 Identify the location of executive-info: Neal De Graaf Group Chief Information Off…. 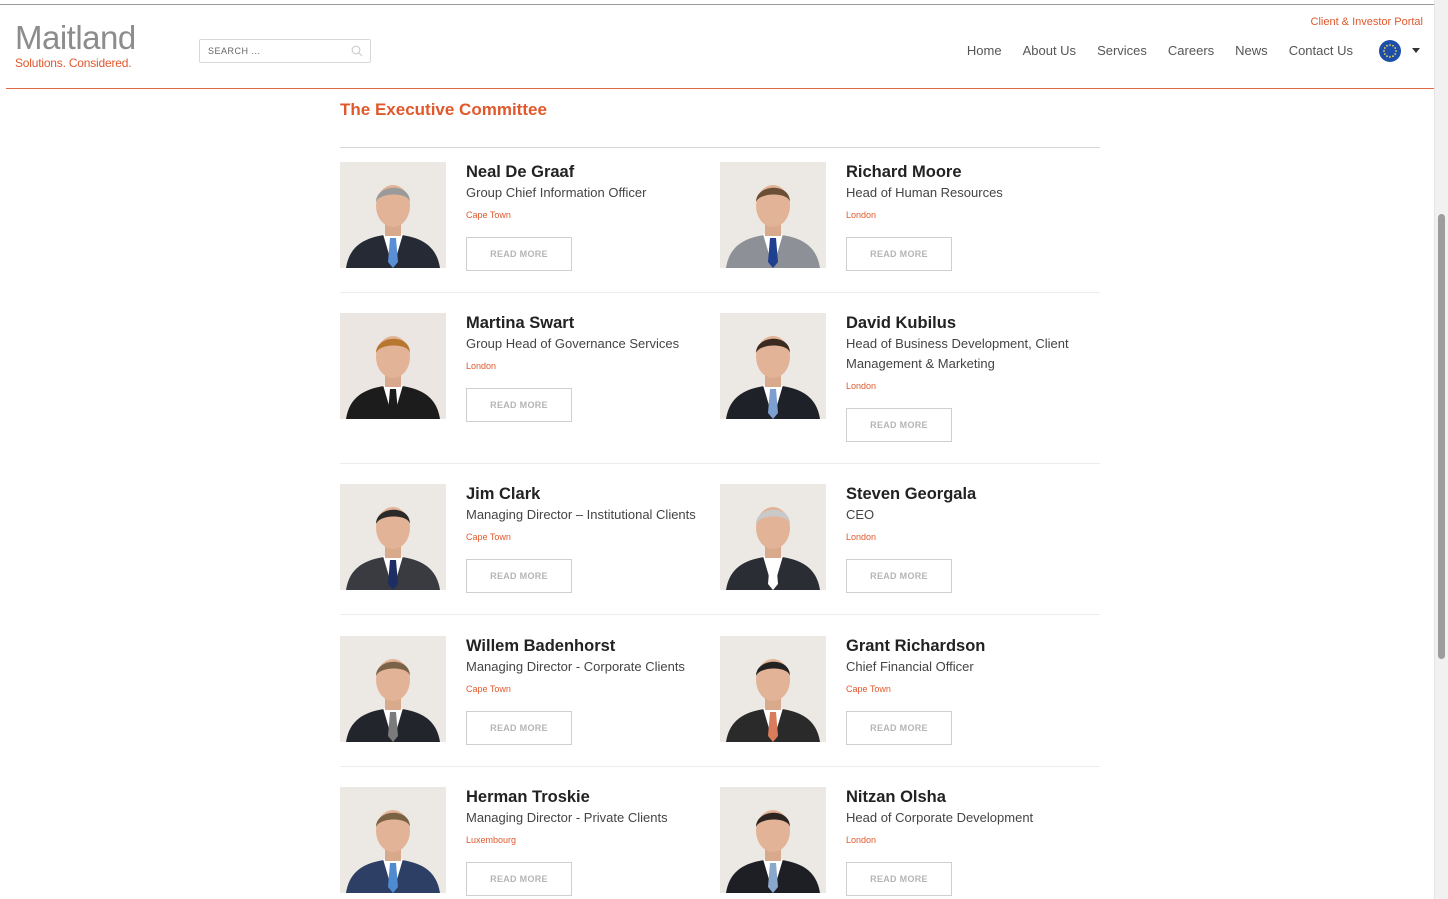
(591, 216).